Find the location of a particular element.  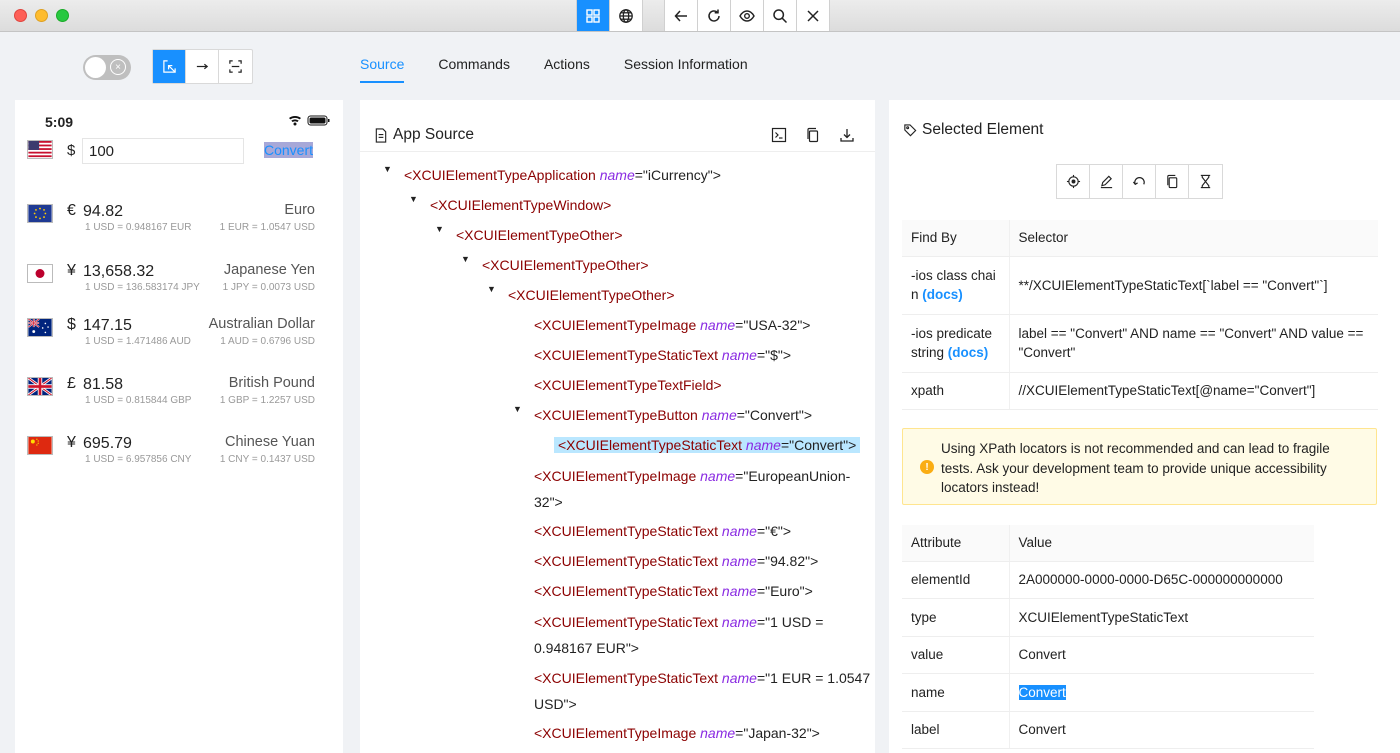

arrow-right-icon is located at coordinates (202, 66).